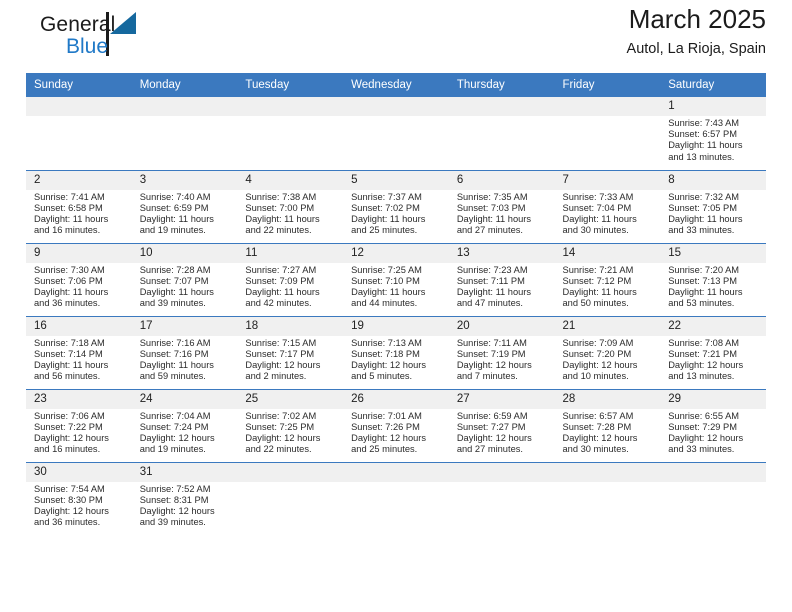  What do you see at coordinates (491, 342) in the screenshot?
I see `sunrise-text: Sunrise: 7:11 AM` at bounding box center [491, 342].